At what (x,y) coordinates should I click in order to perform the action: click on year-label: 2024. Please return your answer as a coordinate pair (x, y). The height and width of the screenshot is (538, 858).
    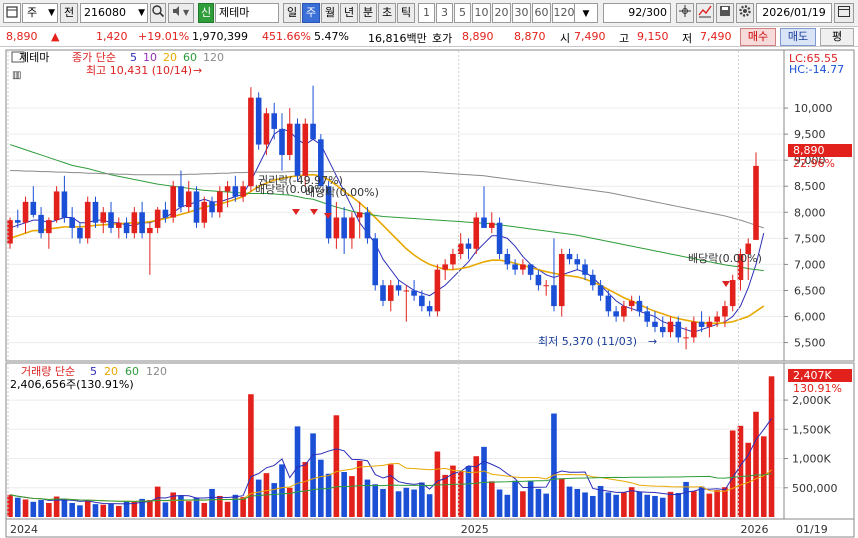
    Looking at the image, I should click on (24, 529).